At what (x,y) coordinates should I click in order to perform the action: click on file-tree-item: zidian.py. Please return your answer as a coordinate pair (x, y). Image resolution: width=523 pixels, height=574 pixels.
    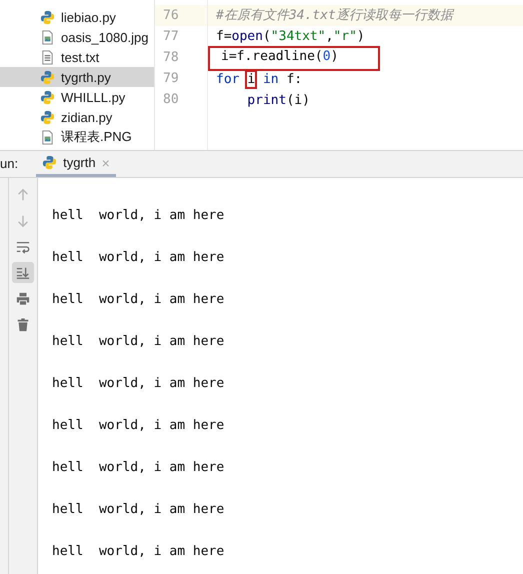
    Looking at the image, I should click on (77, 117).